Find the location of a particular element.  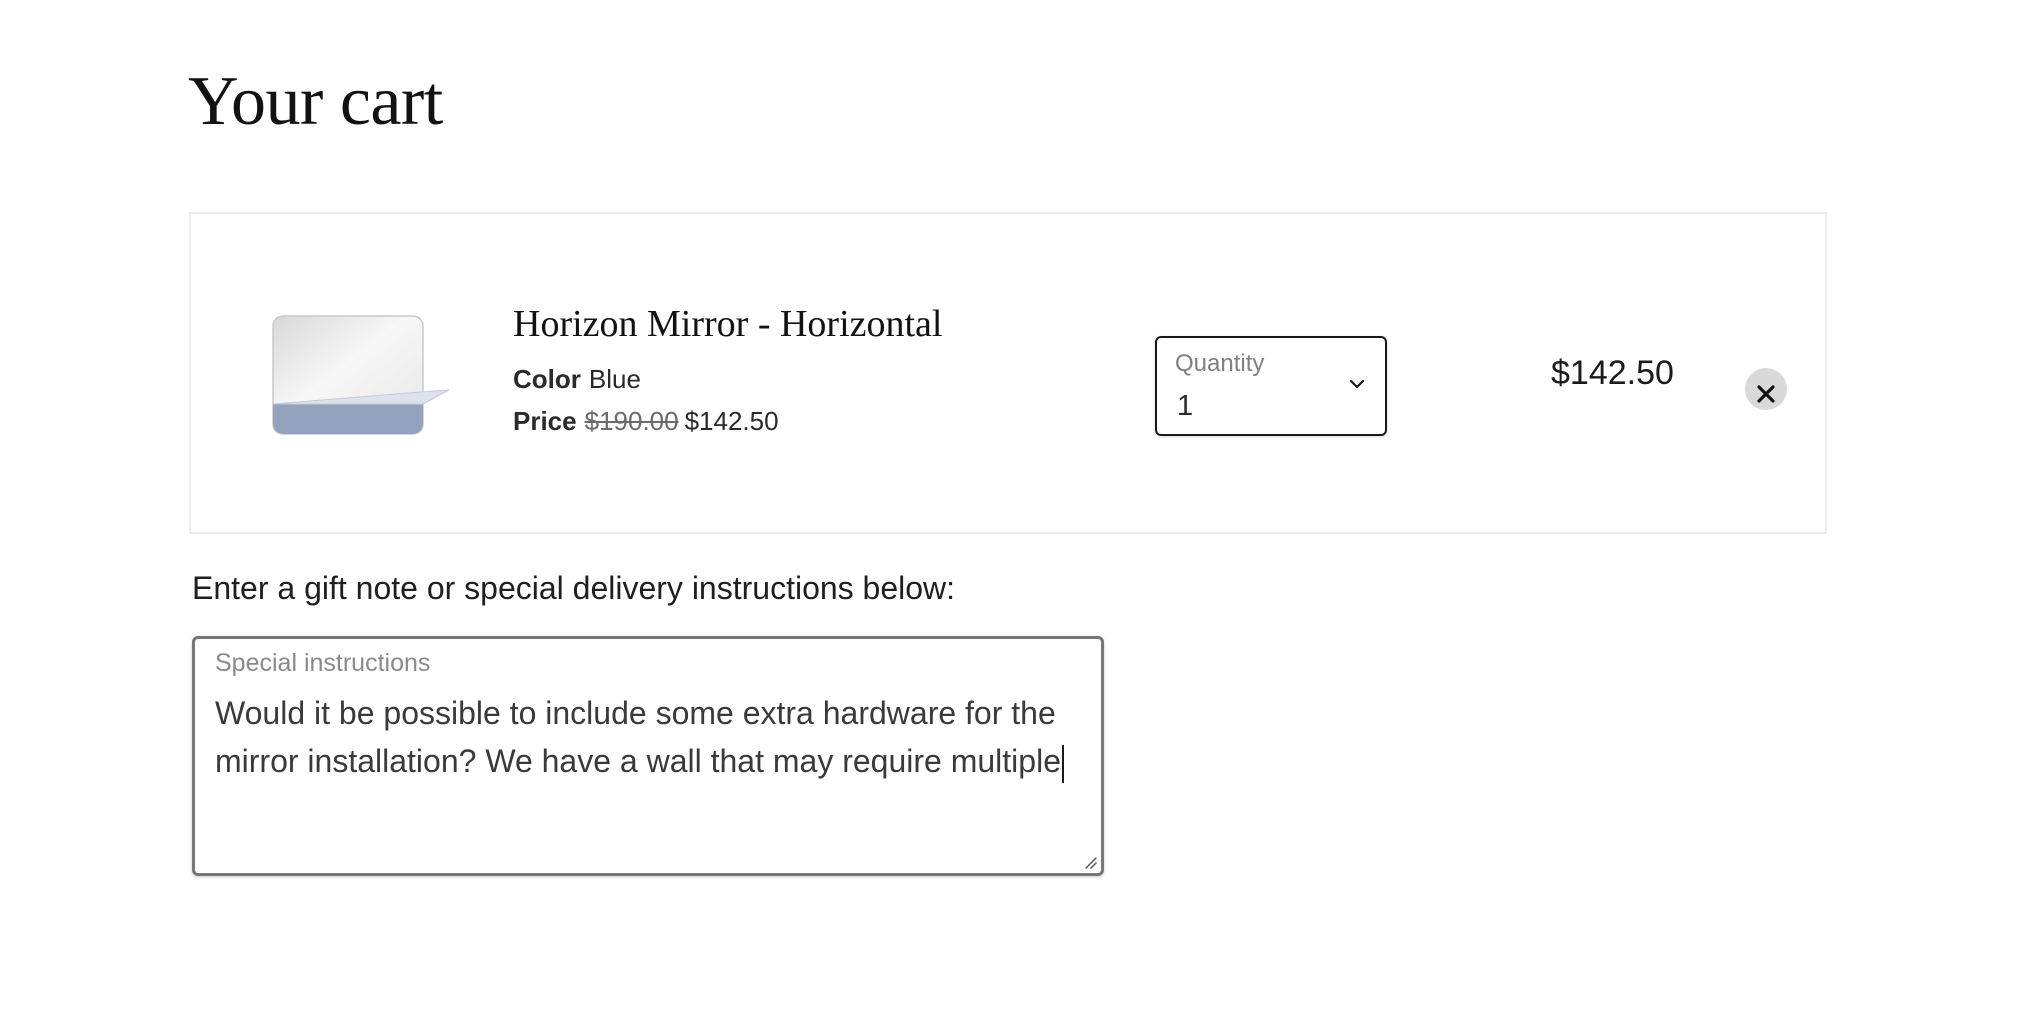

remove-item-button is located at coordinates (1766, 389).